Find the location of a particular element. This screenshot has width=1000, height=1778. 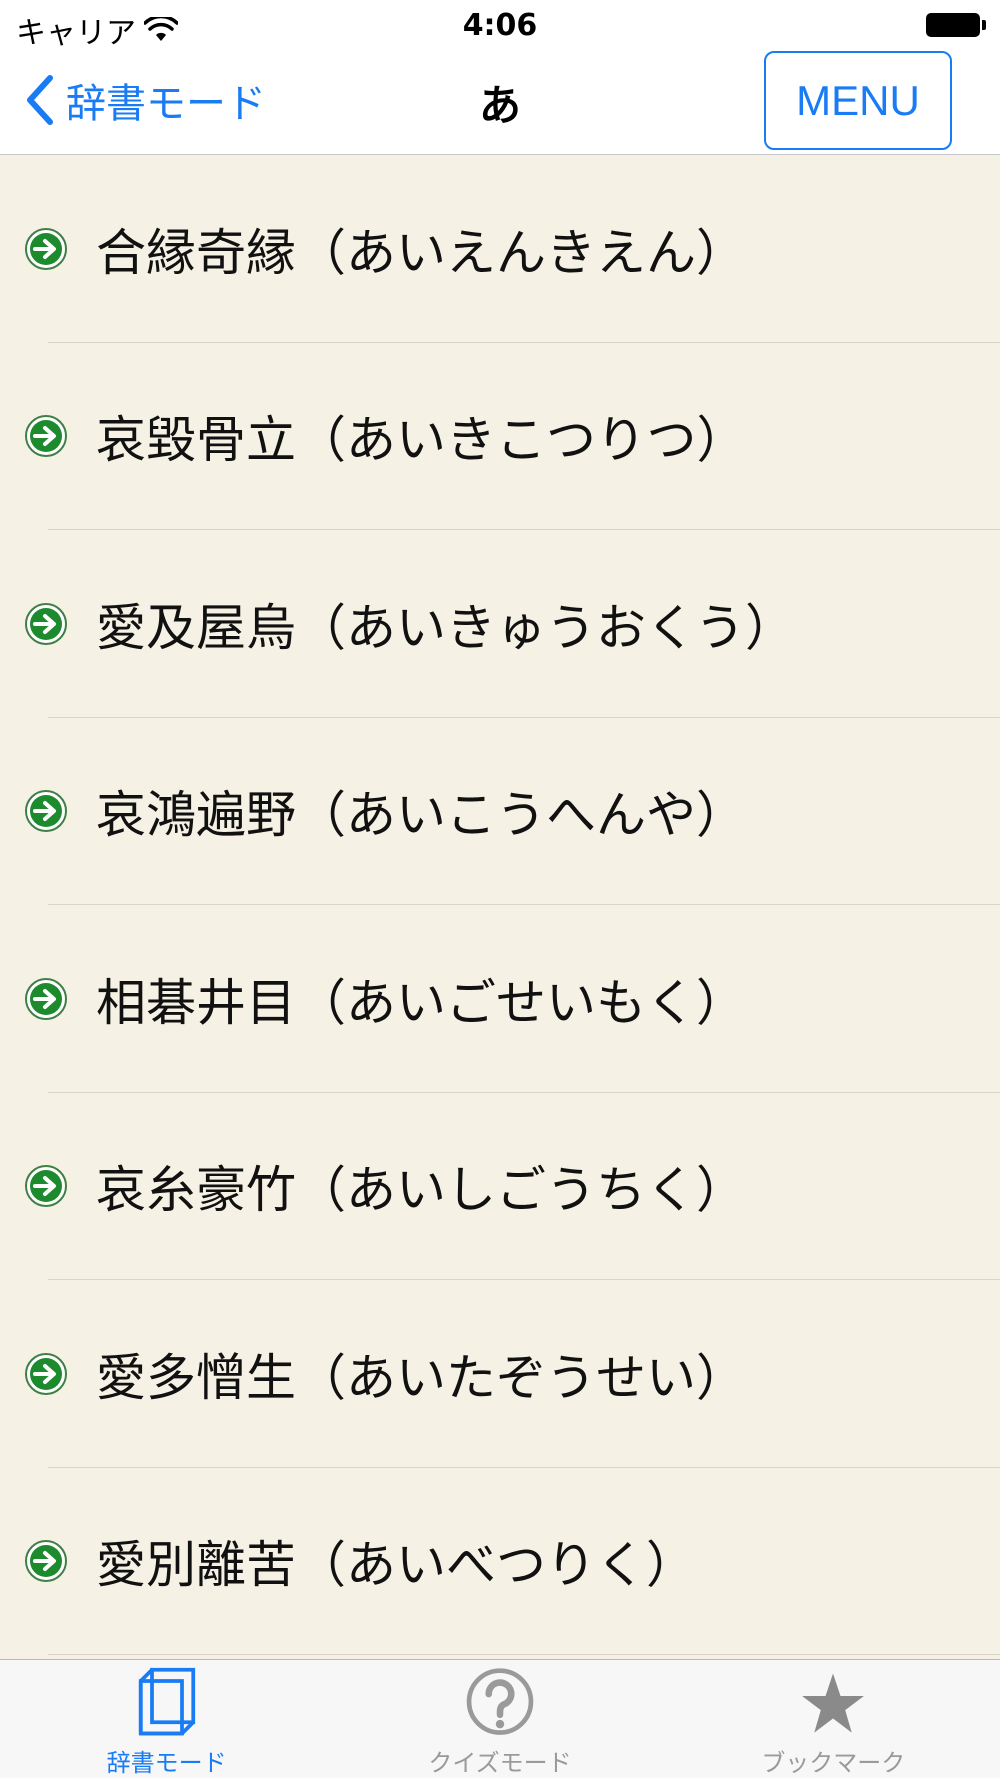

list-item-label: 愛別離苦（あいべつりく） is located at coordinates (396, 1565).